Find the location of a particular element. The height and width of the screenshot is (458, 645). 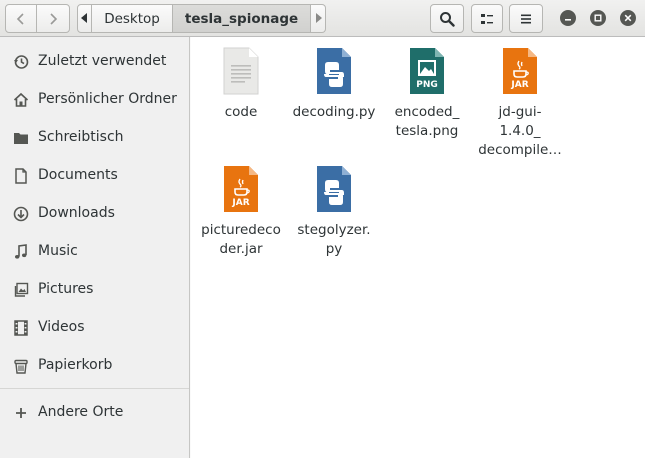

pathbar-scroll-right-icon is located at coordinates (318, 19).